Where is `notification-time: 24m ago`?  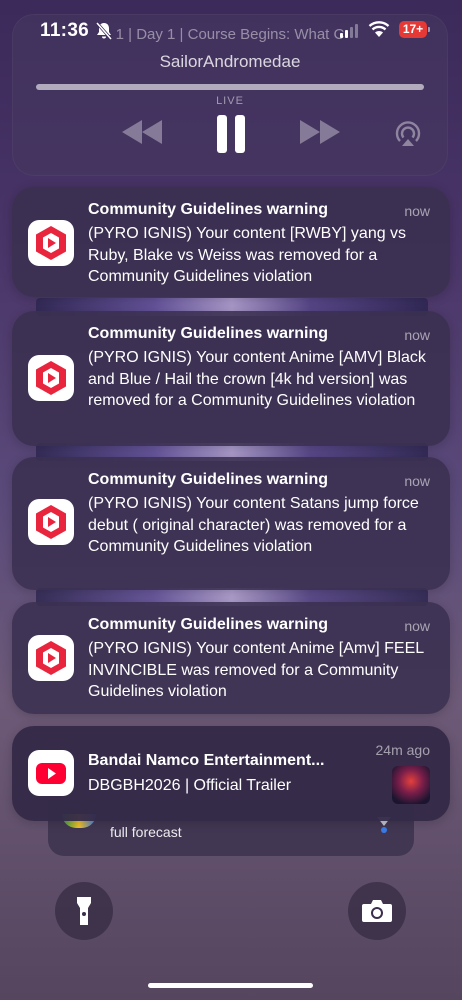 notification-time: 24m ago is located at coordinates (402, 750).